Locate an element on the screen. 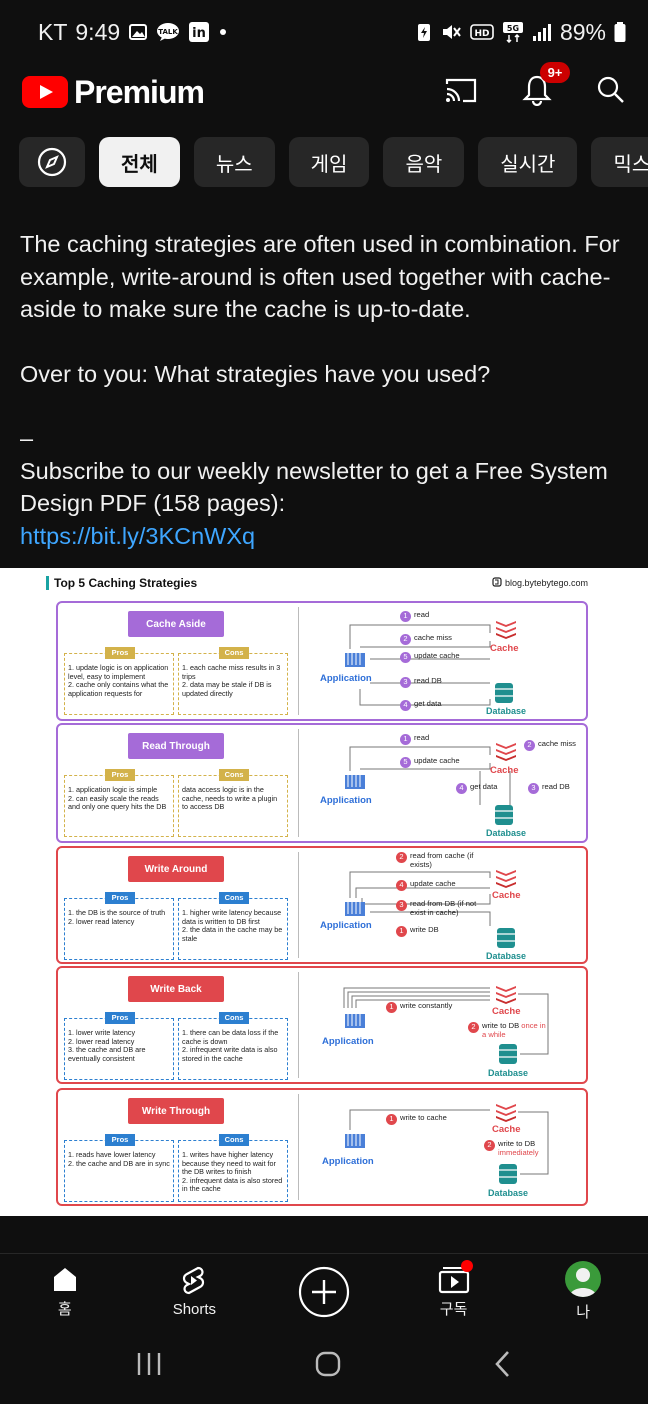  category-chips: 전체 뉴스 게임 음악 실시간 믹스 is located at coordinates (333, 162).